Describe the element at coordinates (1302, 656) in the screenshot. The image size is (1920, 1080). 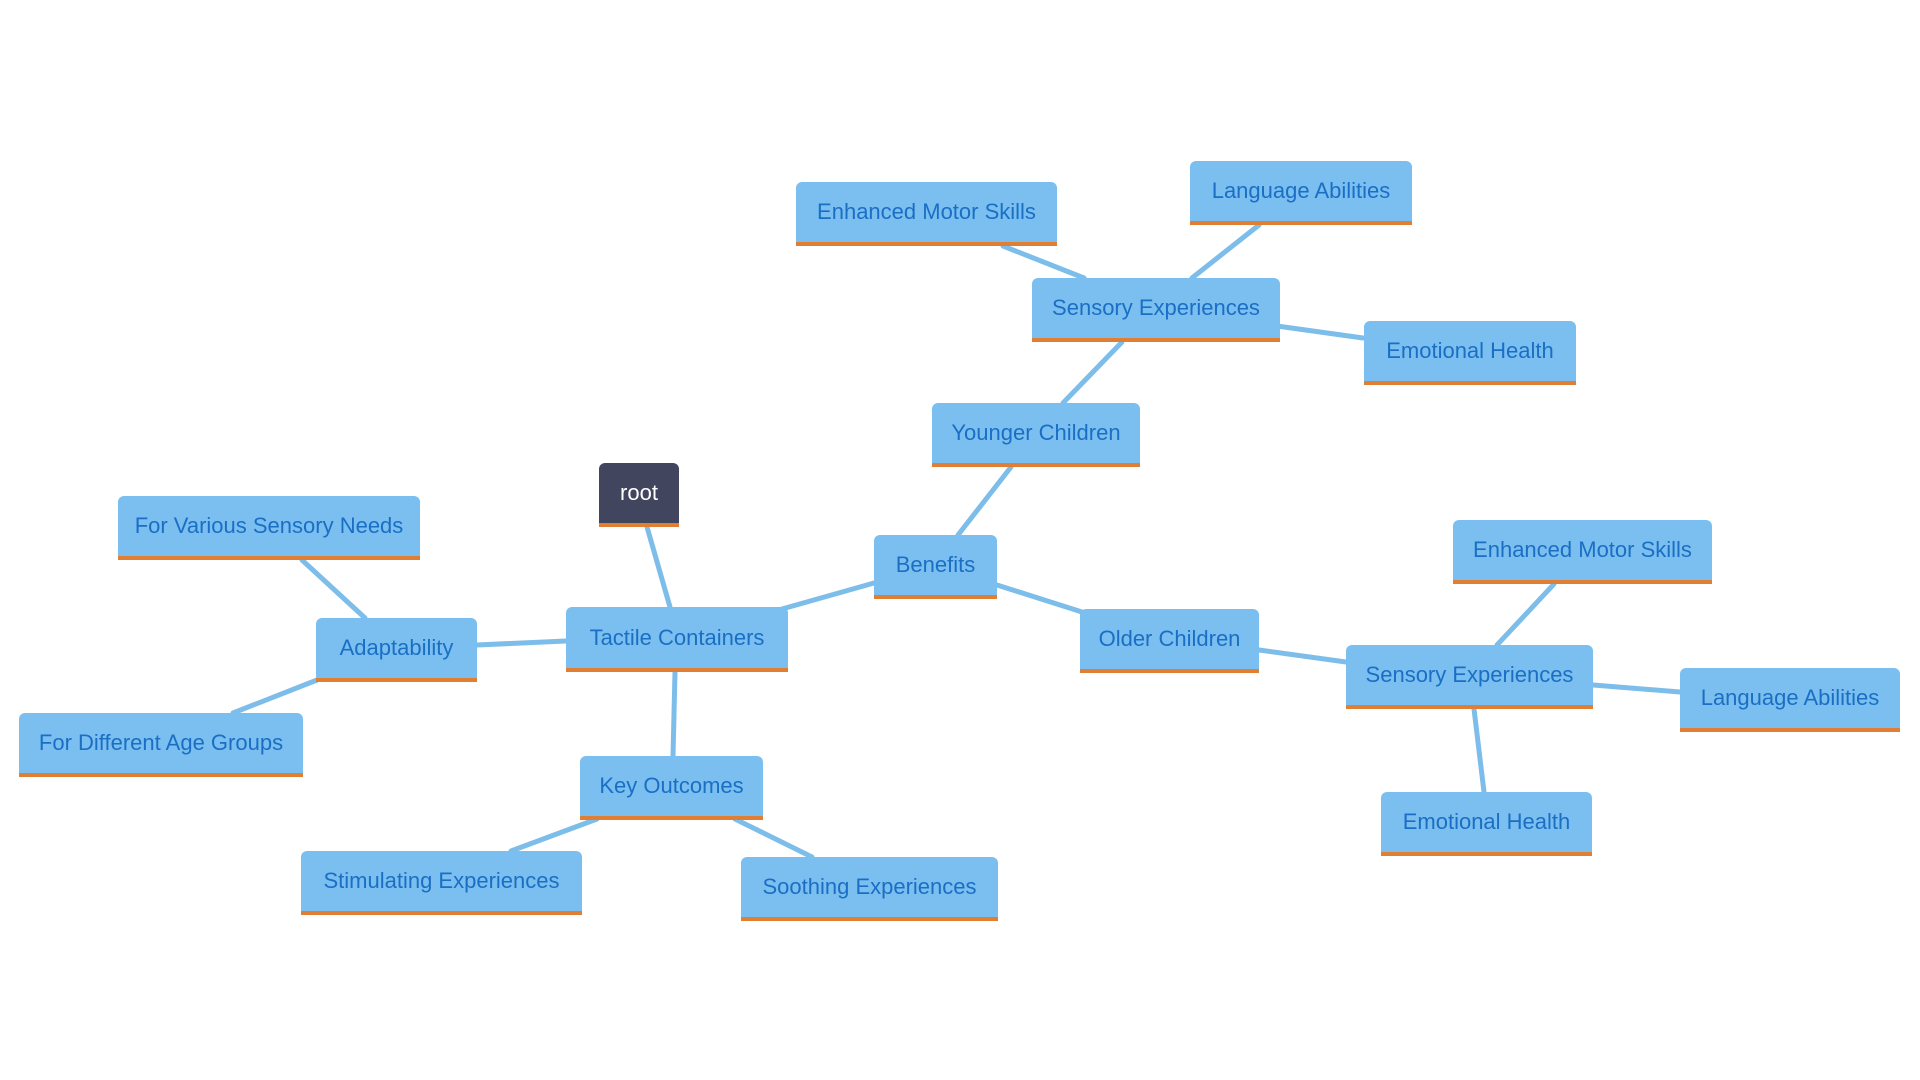
I see `edge-older-sensory` at that location.